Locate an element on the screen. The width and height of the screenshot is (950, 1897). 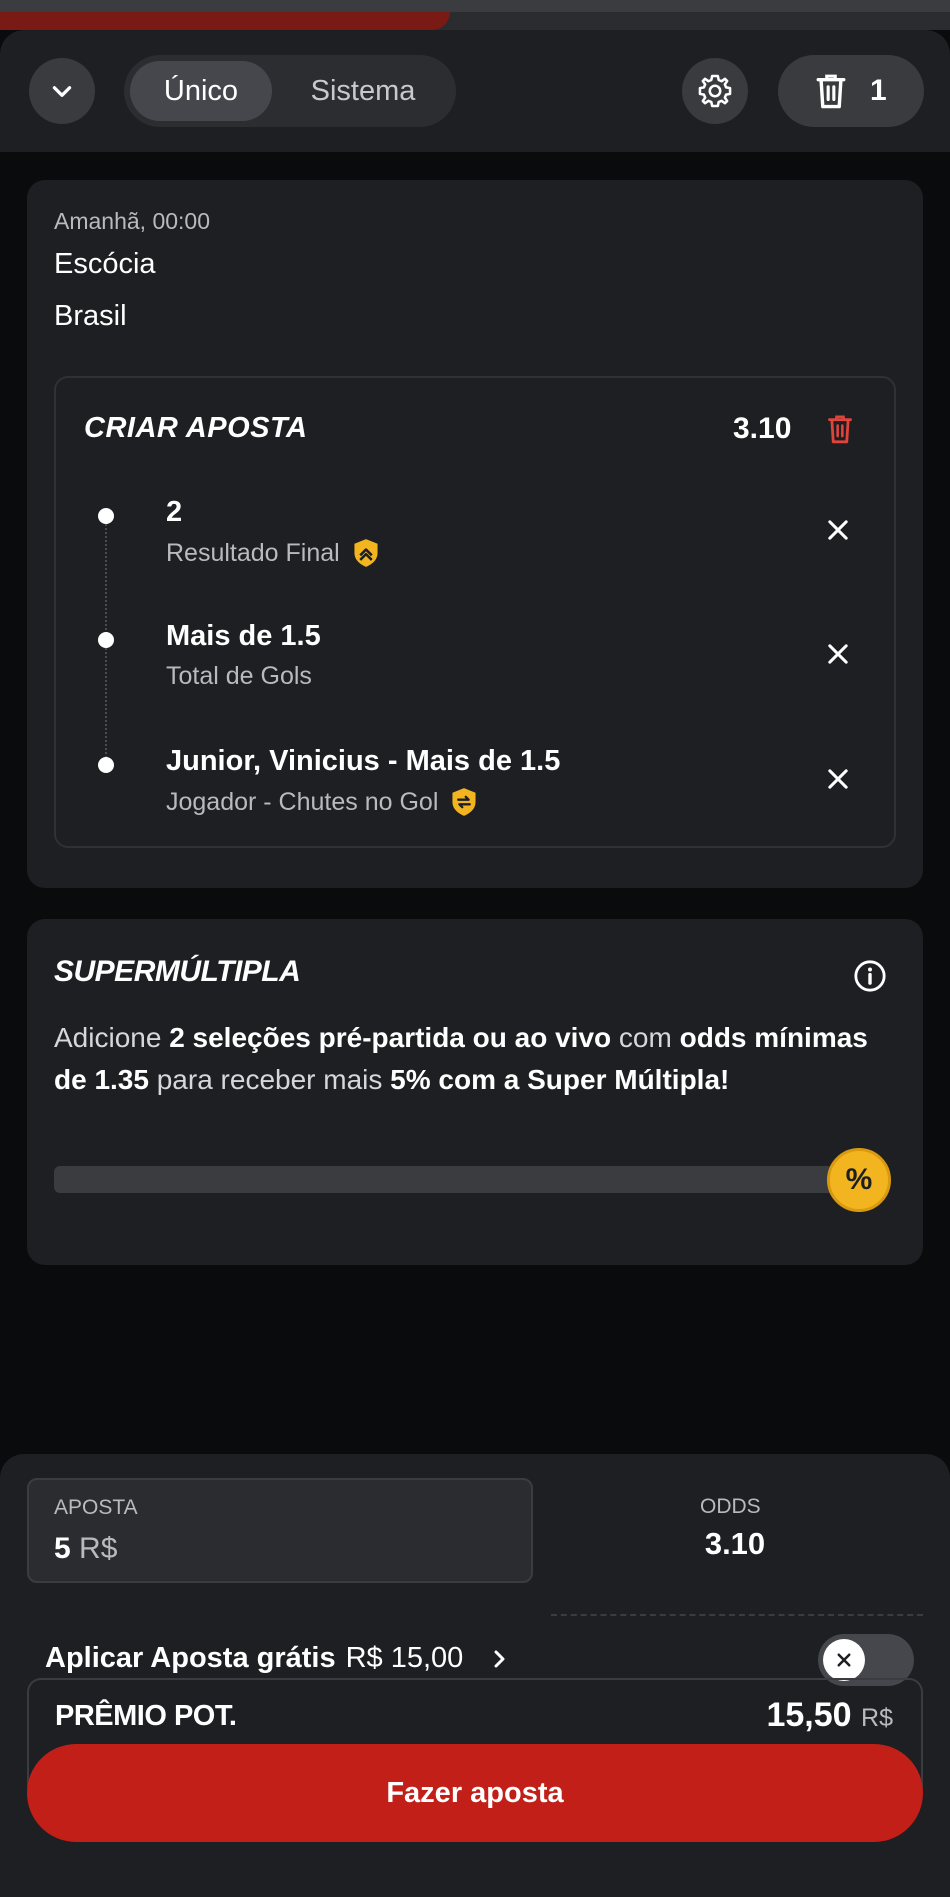
place-bet-button: Fazer aposta is located at coordinates (475, 1793).